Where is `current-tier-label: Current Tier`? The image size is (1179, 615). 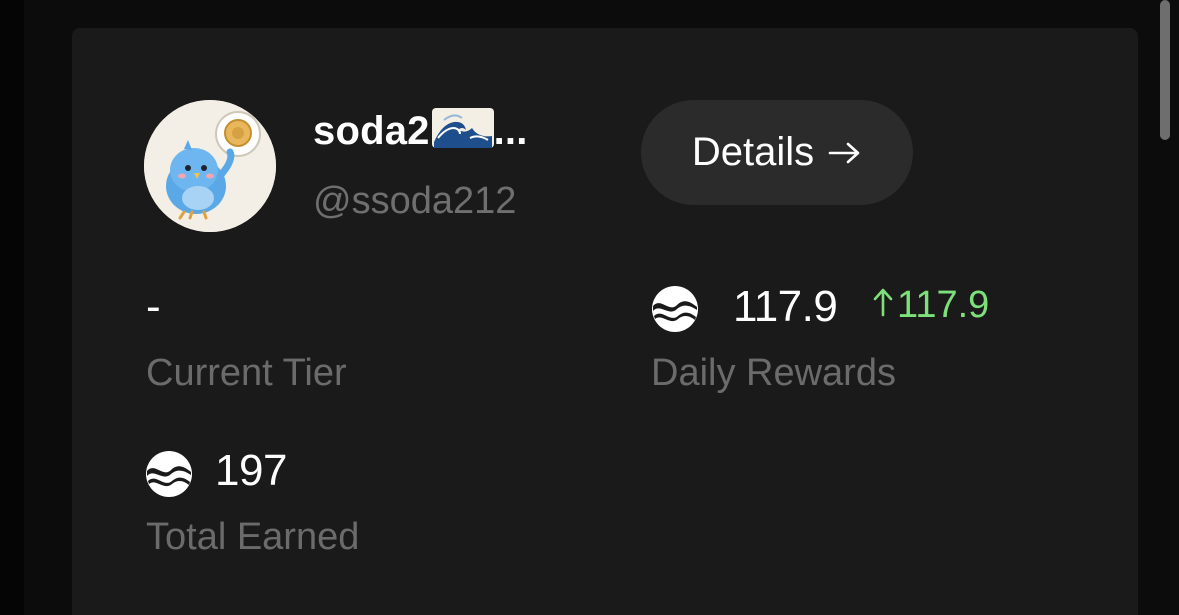
current-tier-label: Current Tier is located at coordinates (246, 373).